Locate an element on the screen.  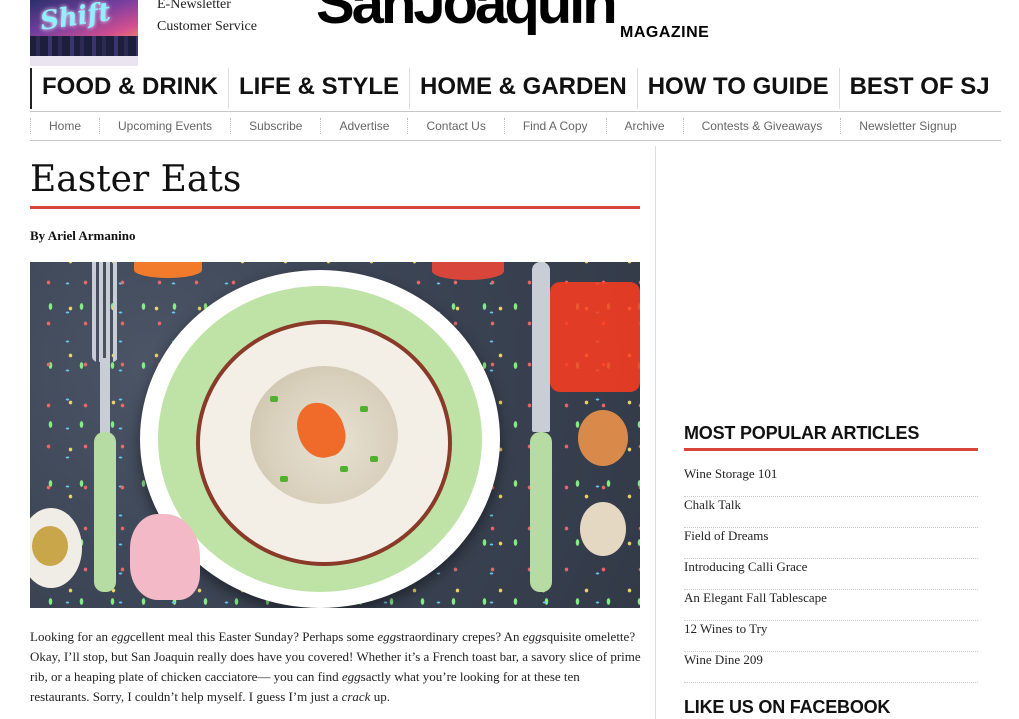
subnav-contact-us: Contact Us is located at coordinates (455, 126).